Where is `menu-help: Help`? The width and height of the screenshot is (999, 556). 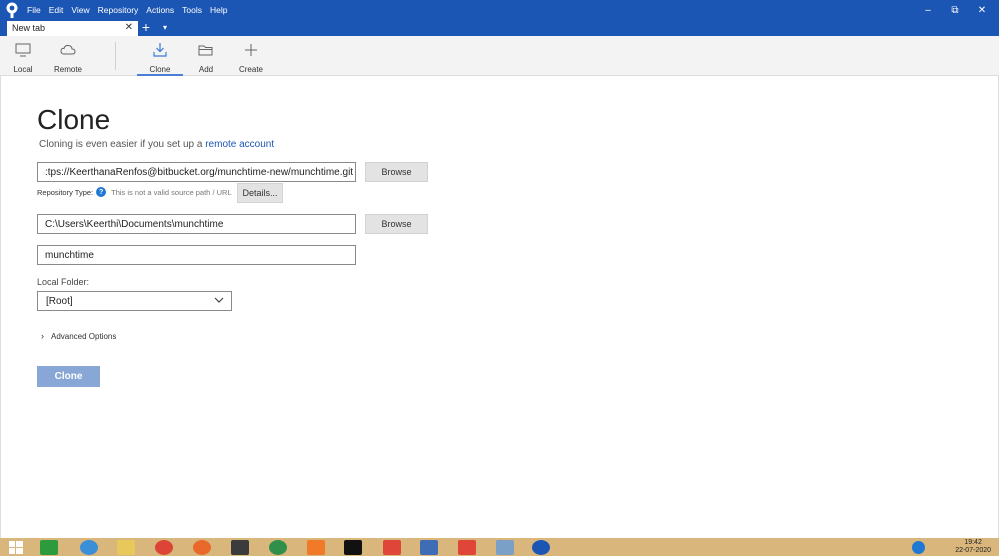
menu-help: Help is located at coordinates (218, 10).